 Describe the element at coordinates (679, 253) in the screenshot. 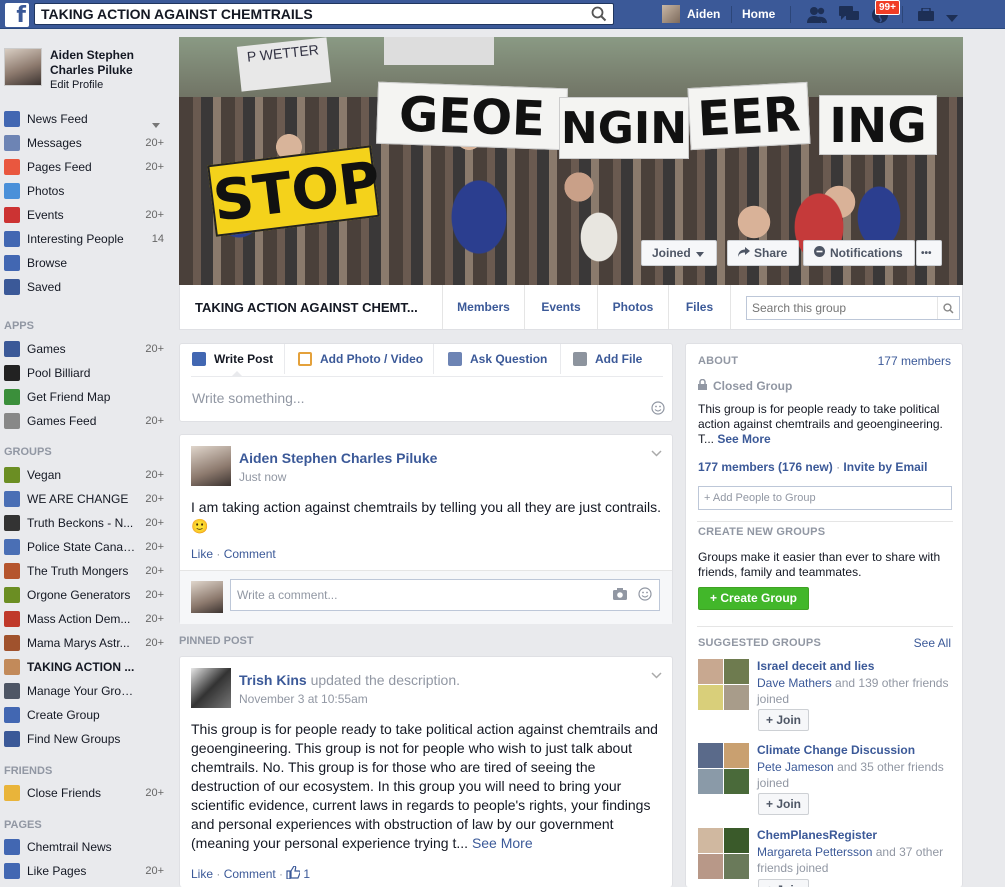

I see `joined-button: Joined` at that location.